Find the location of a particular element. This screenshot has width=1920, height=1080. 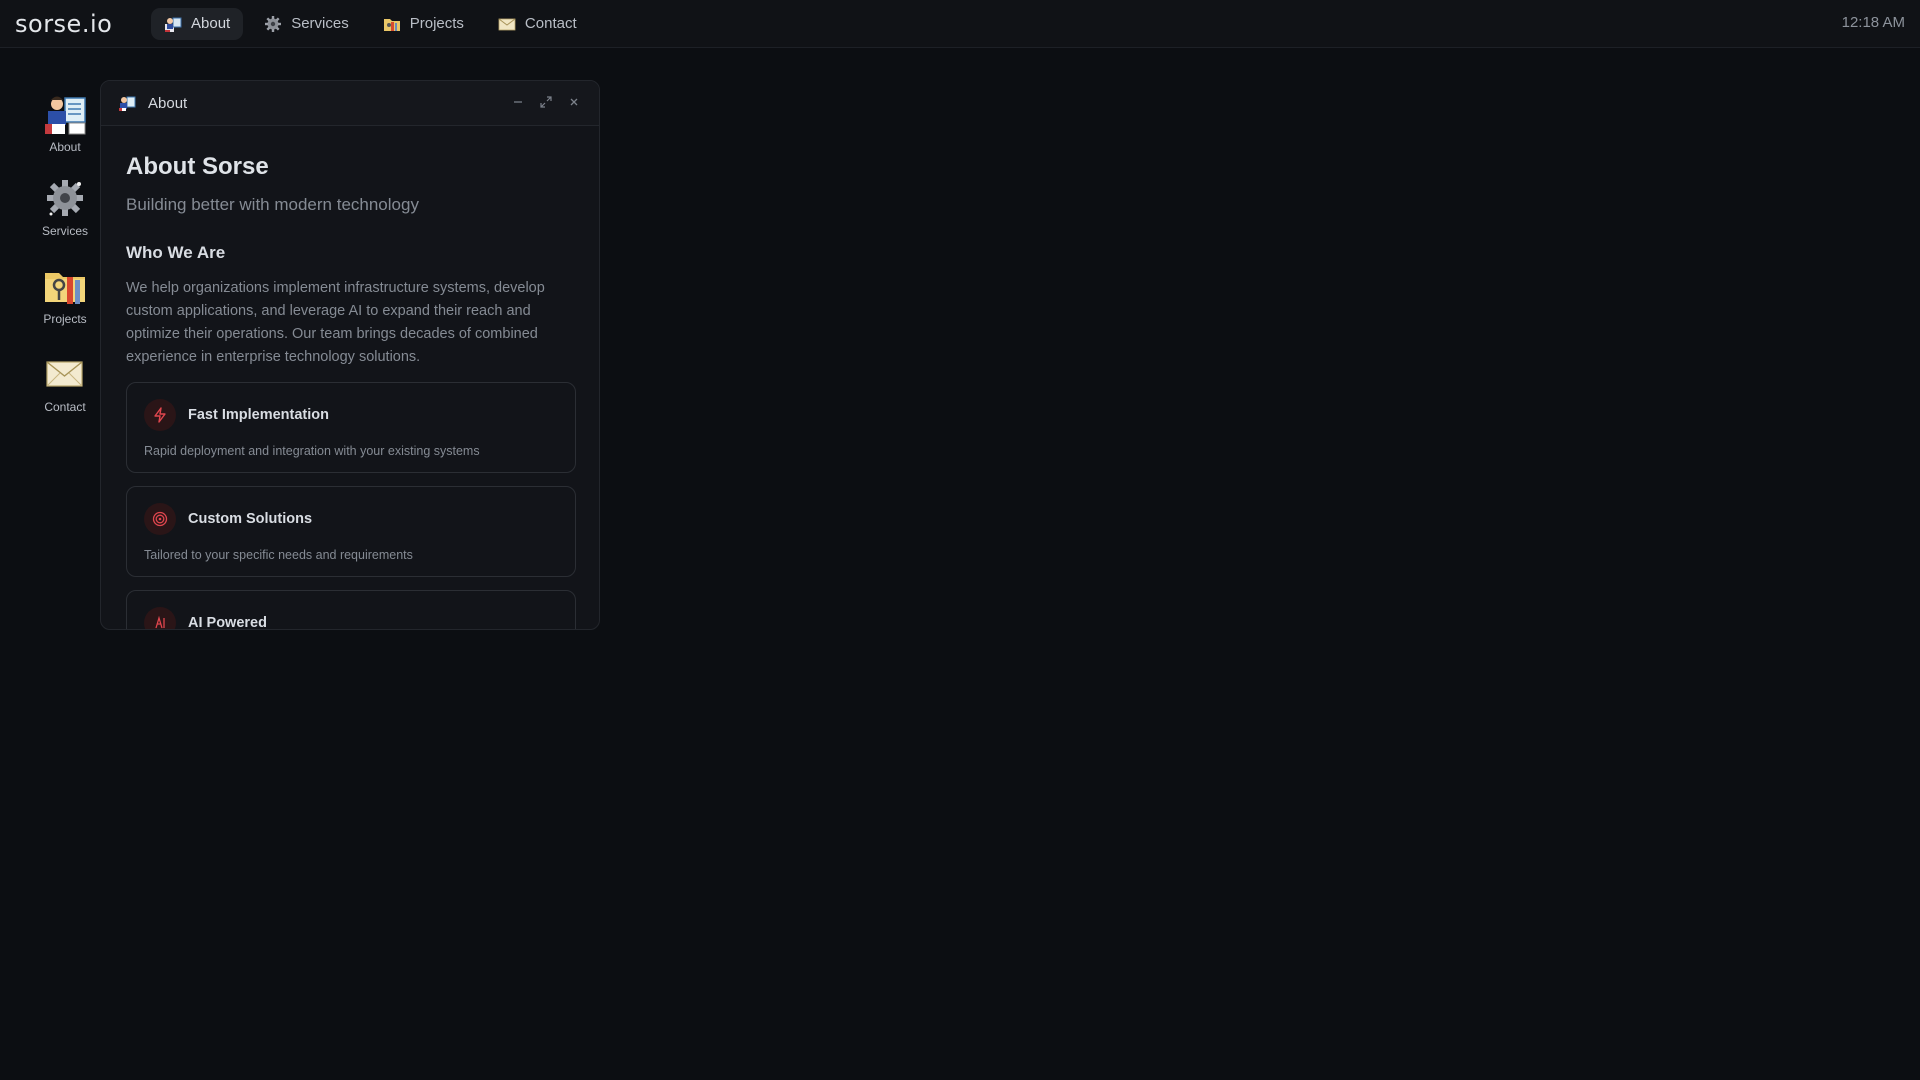

feature-card-title: Fast Implementation is located at coordinates (258, 415).